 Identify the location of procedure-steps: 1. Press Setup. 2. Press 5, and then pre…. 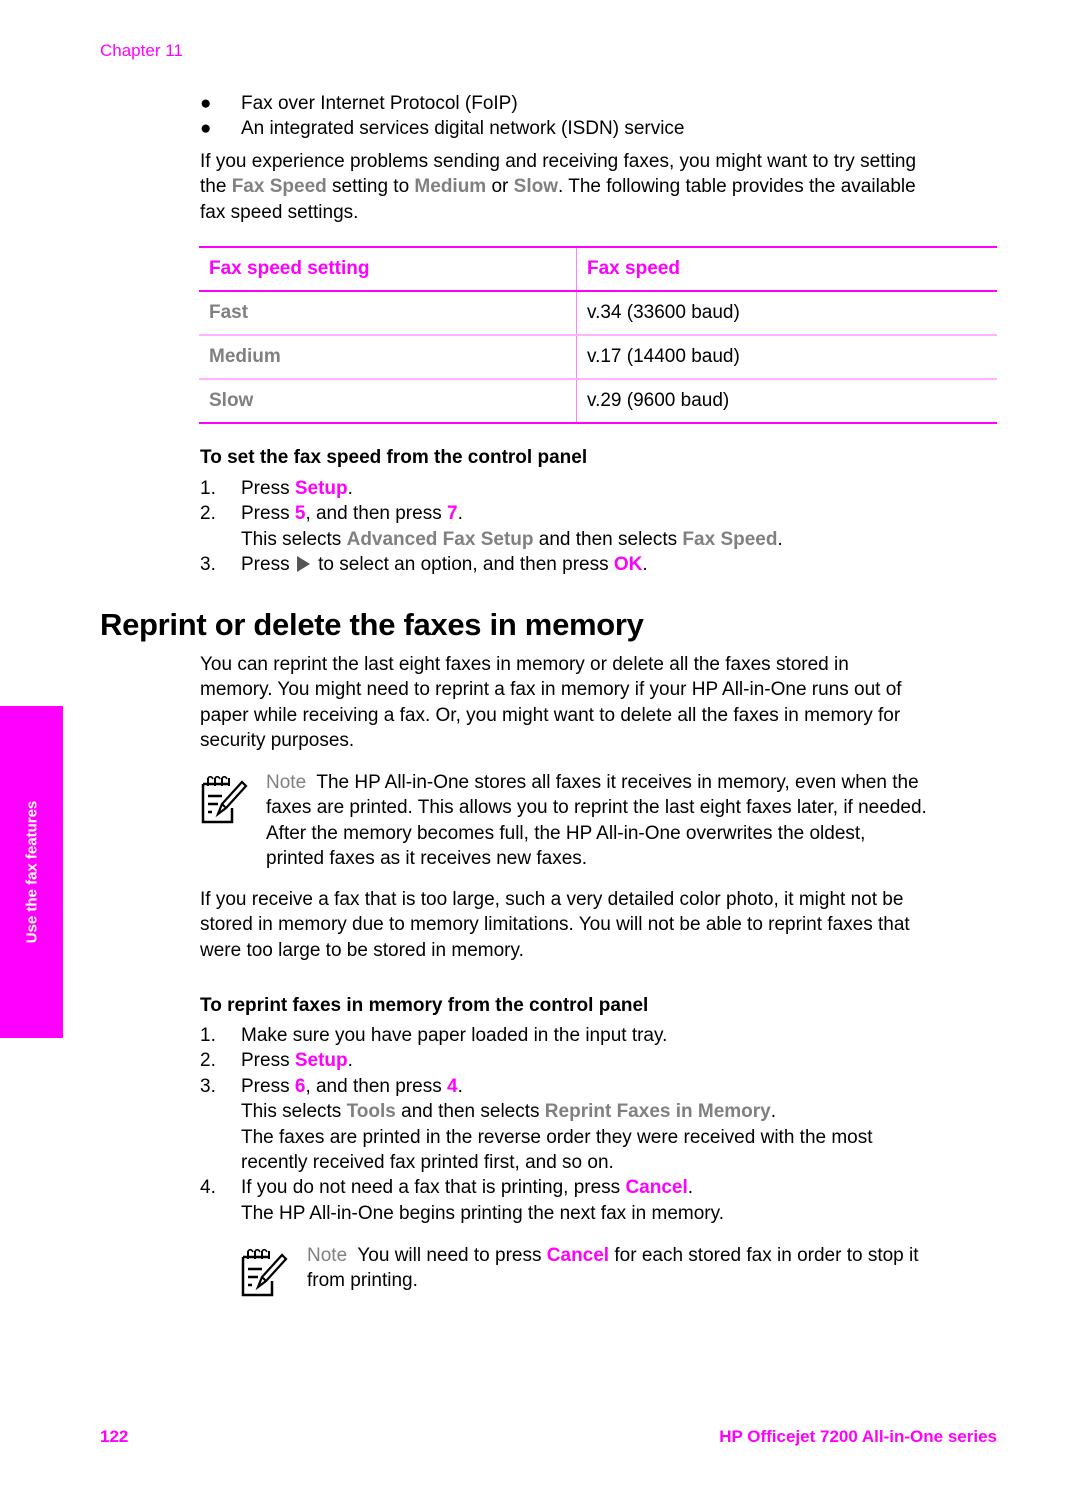
(600, 527).